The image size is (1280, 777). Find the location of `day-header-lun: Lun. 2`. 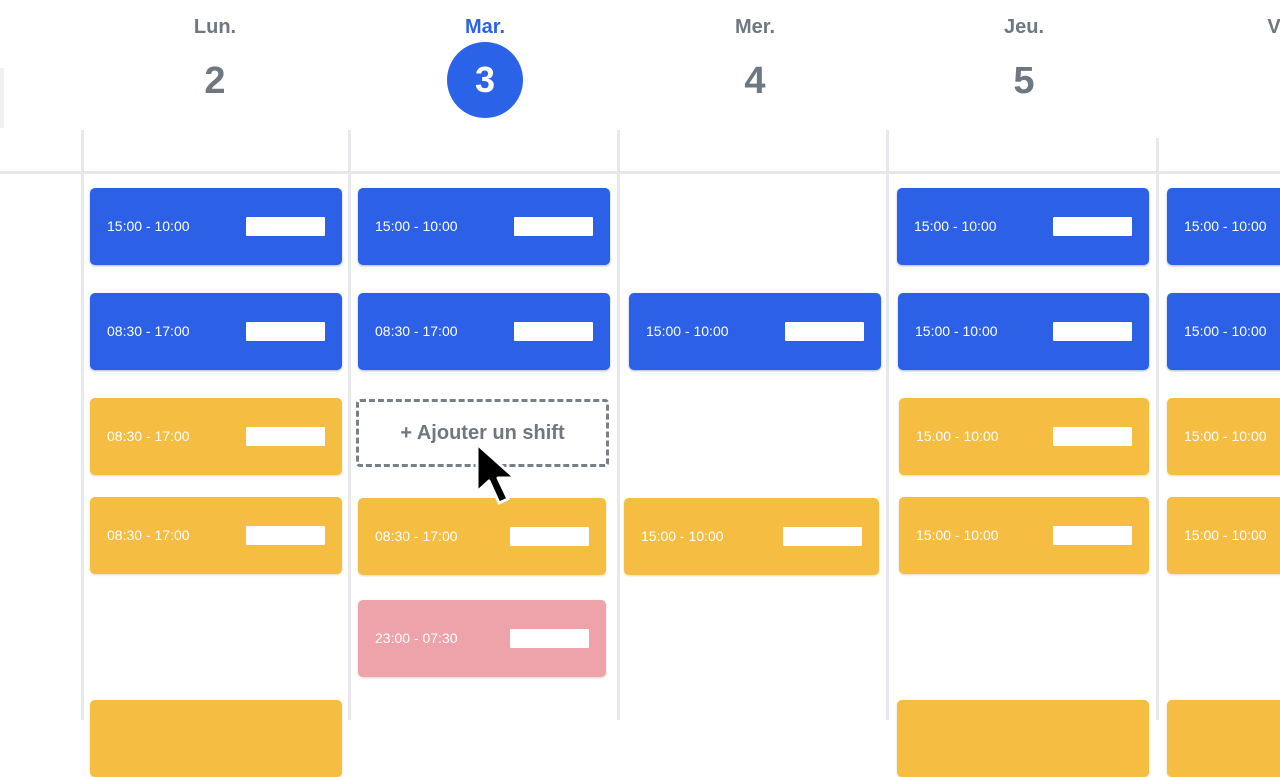

day-header-lun: Lun. 2 is located at coordinates (215, 65).